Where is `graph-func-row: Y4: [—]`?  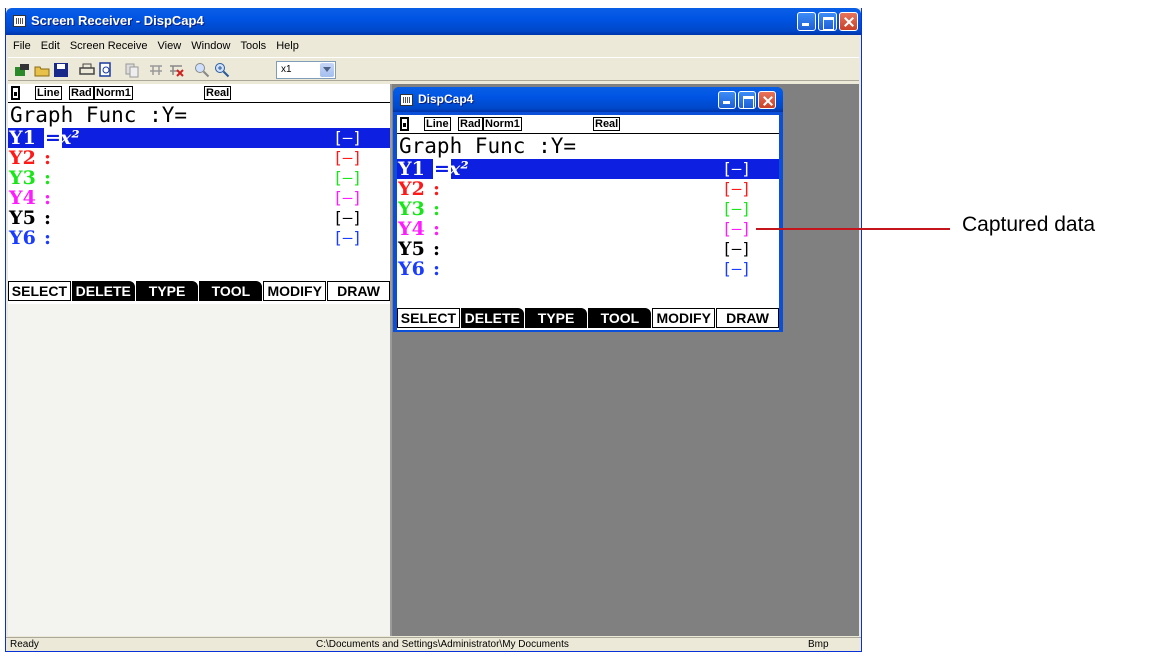
graph-func-row: Y4: [—] is located at coordinates (199, 198).